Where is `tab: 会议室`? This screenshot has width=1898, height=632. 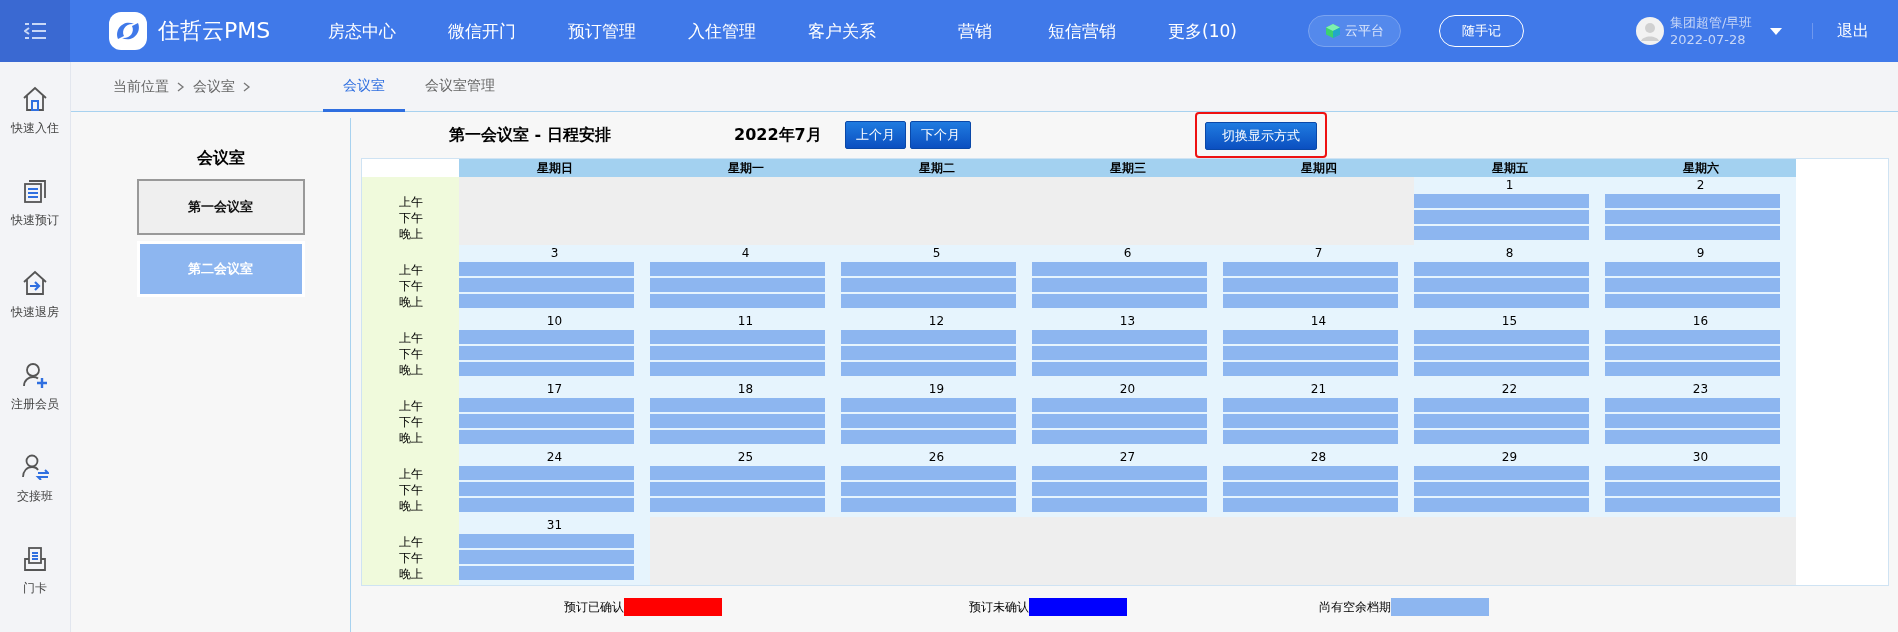
tab: 会议室 is located at coordinates (364, 87).